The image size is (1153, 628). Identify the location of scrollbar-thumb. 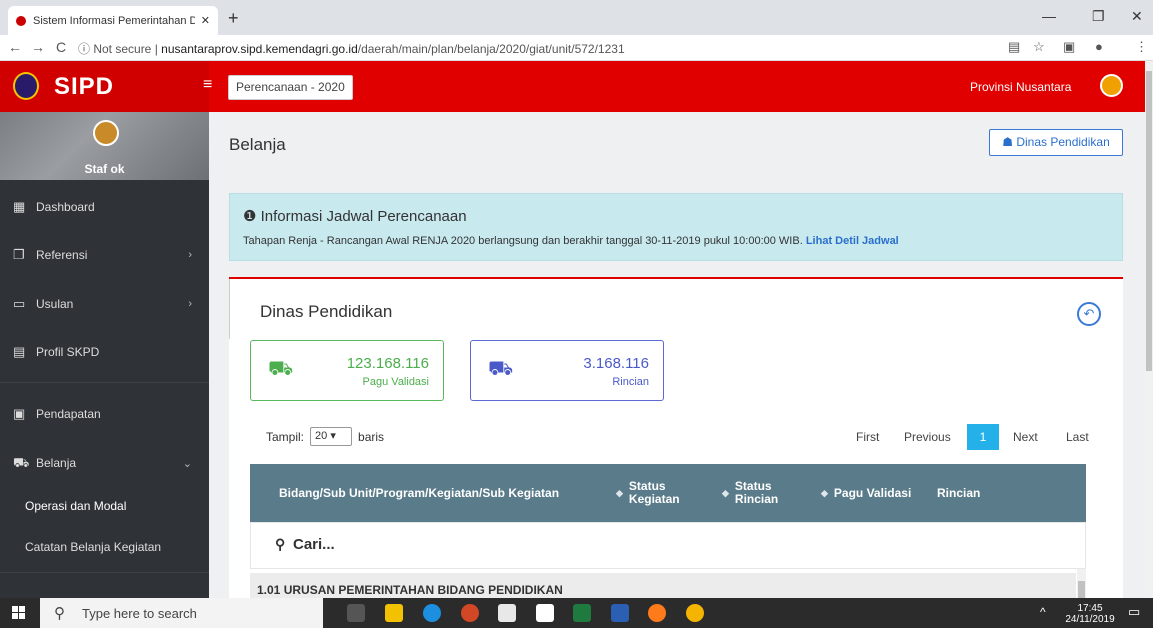
(1149, 221).